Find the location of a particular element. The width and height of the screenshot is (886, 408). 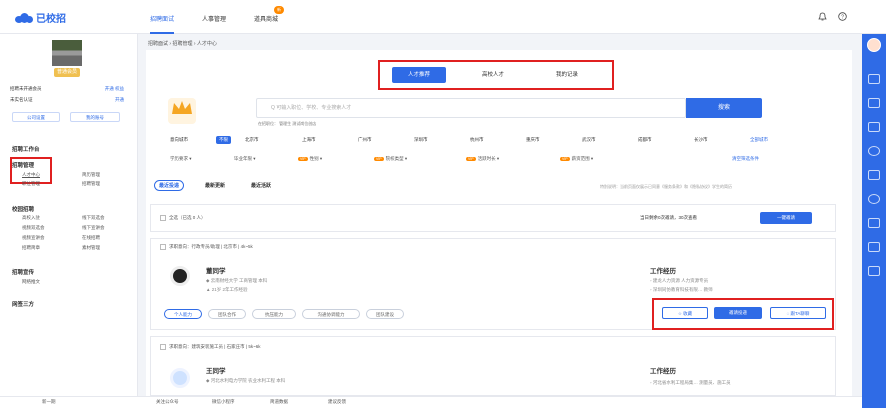

city-option: 成都市 is located at coordinates (645, 140).